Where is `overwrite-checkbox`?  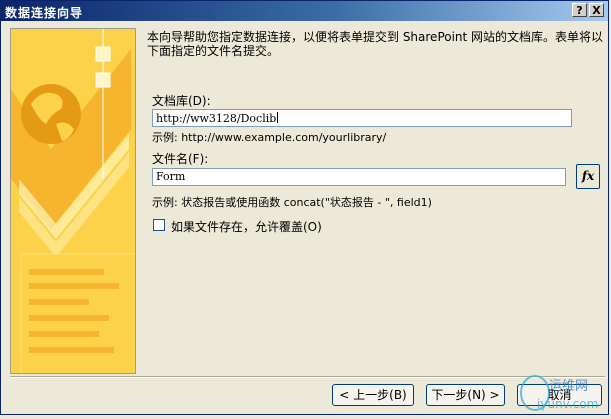 overwrite-checkbox is located at coordinates (159, 225).